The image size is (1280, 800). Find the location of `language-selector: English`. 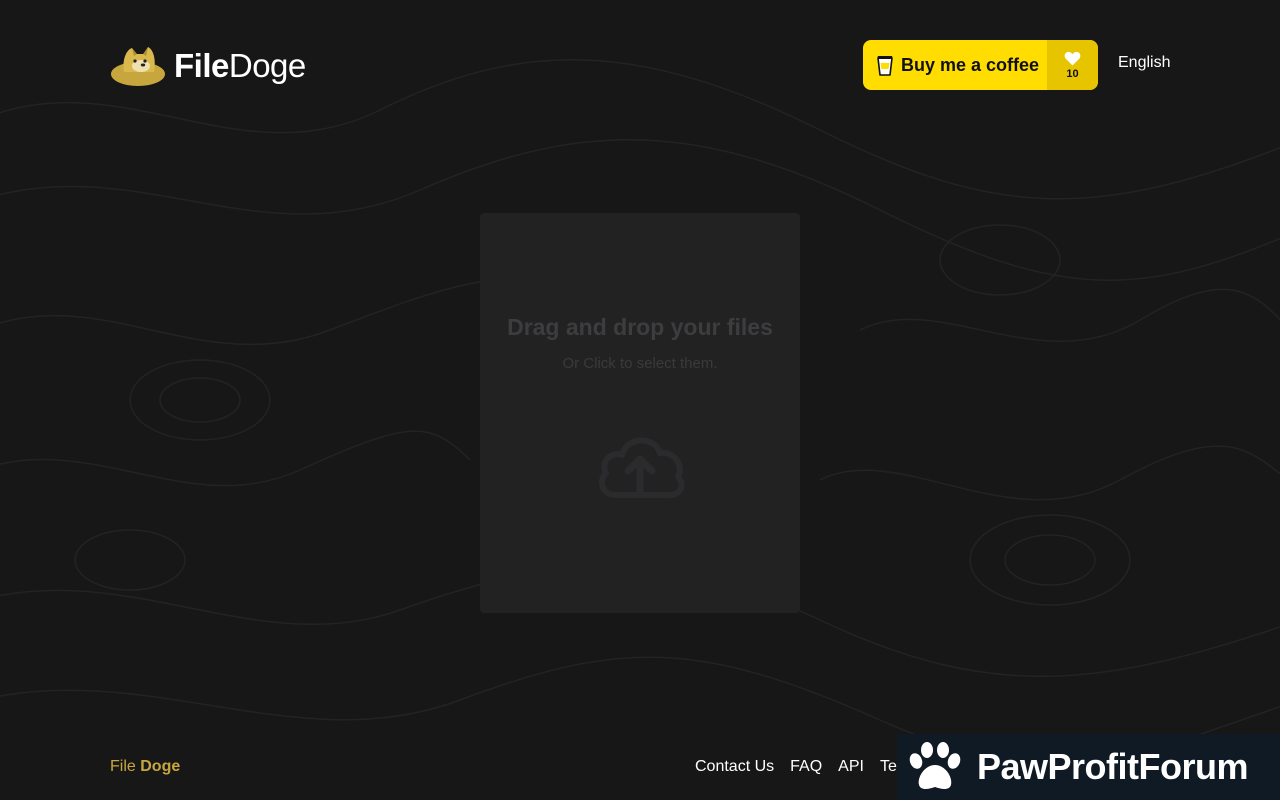

language-selector: English is located at coordinates (1144, 63).